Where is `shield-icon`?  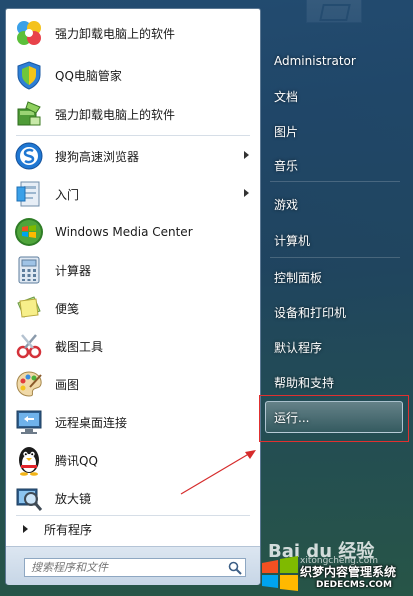
shield-icon is located at coordinates (29, 75).